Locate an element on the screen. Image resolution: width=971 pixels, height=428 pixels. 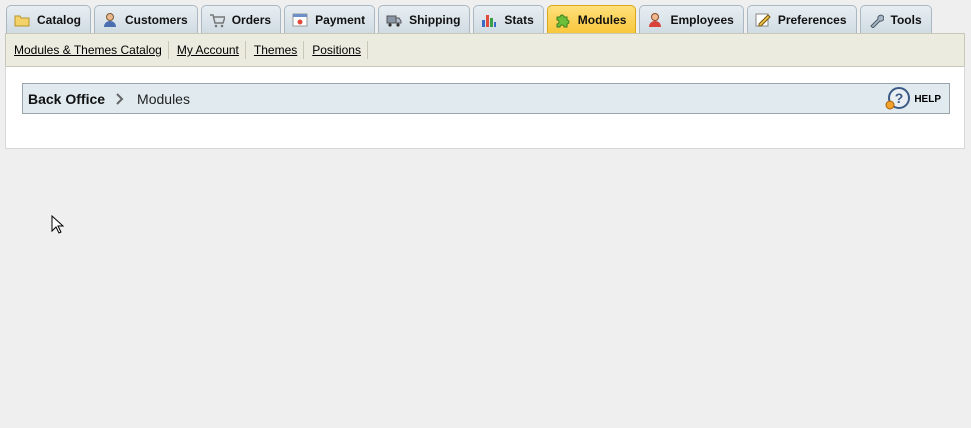
breadcrumb: Back Office Modules ? HELP is located at coordinates (486, 98).